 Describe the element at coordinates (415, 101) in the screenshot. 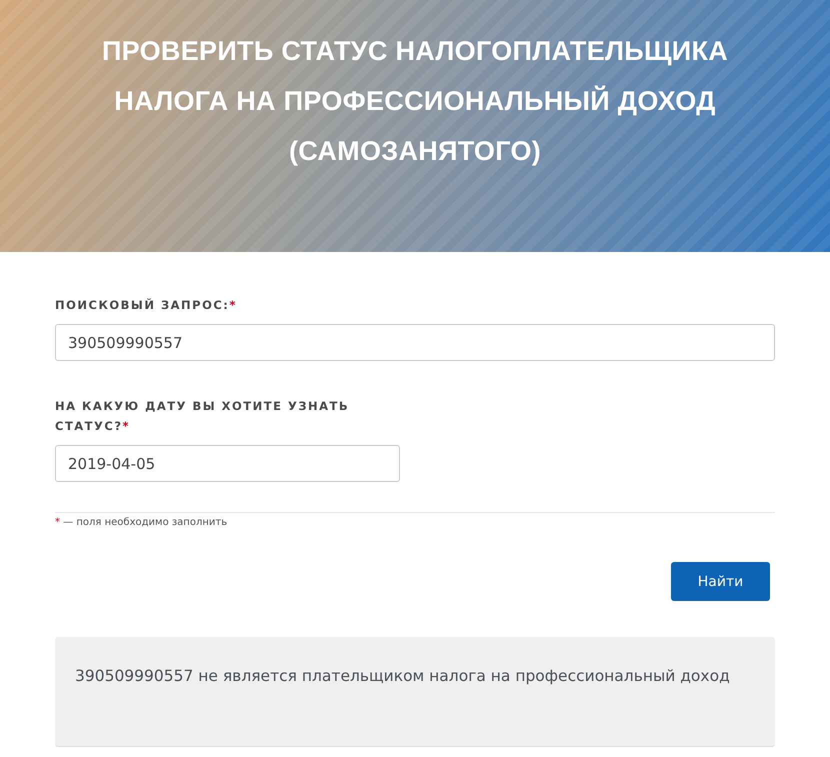

I see `page-title: ПРОВЕРИТЬ СТАТУС НАЛОГОПЛАТЕЛЬЩИКА НАЛОГА НА ПРОФЕССИОНАЛЬНЫЙ ДОХОД (САМОЗАНЯТОГО)` at that location.